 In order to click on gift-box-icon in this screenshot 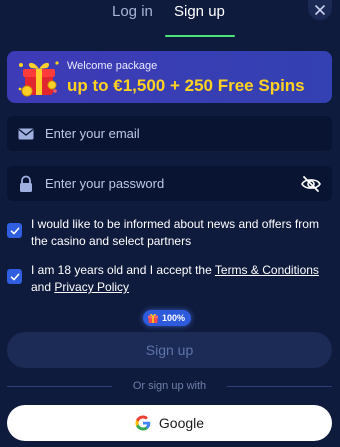, I will do `click(38, 79)`.